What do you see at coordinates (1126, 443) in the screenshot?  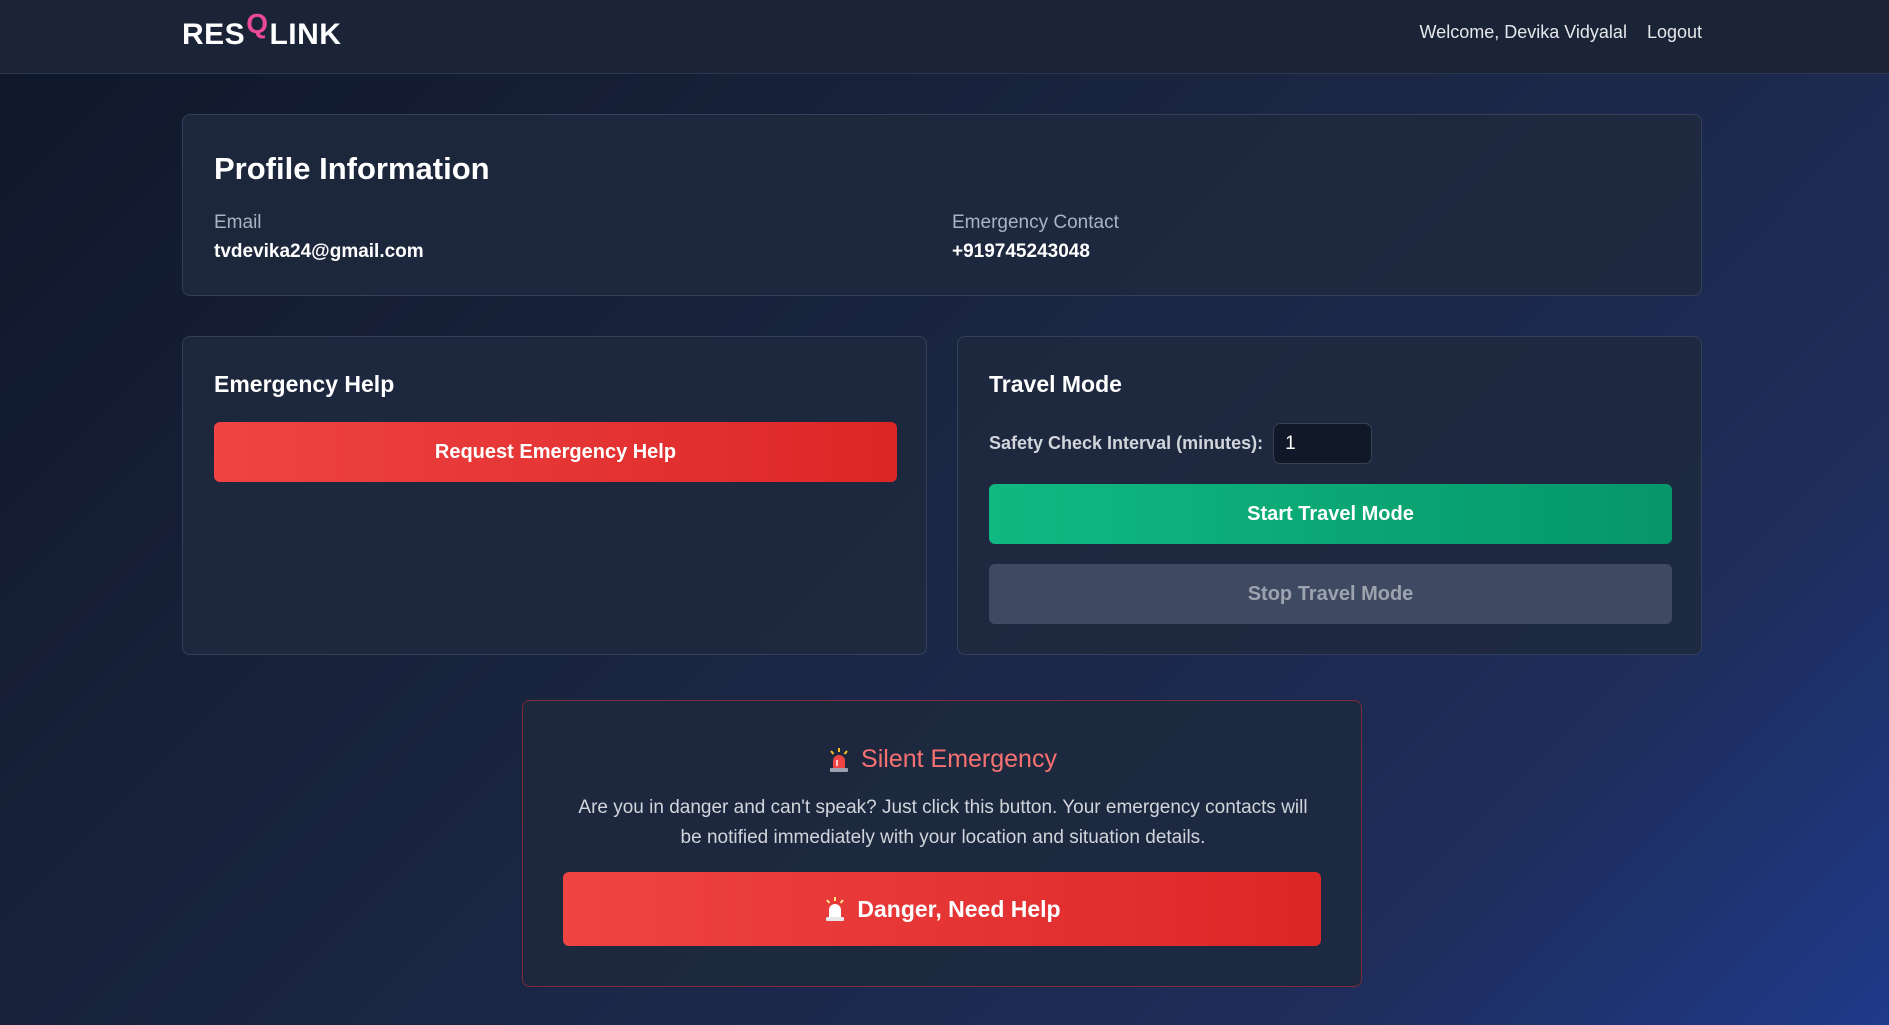 I see `safety-interval-label: Safety Check Interval (minutes):` at bounding box center [1126, 443].